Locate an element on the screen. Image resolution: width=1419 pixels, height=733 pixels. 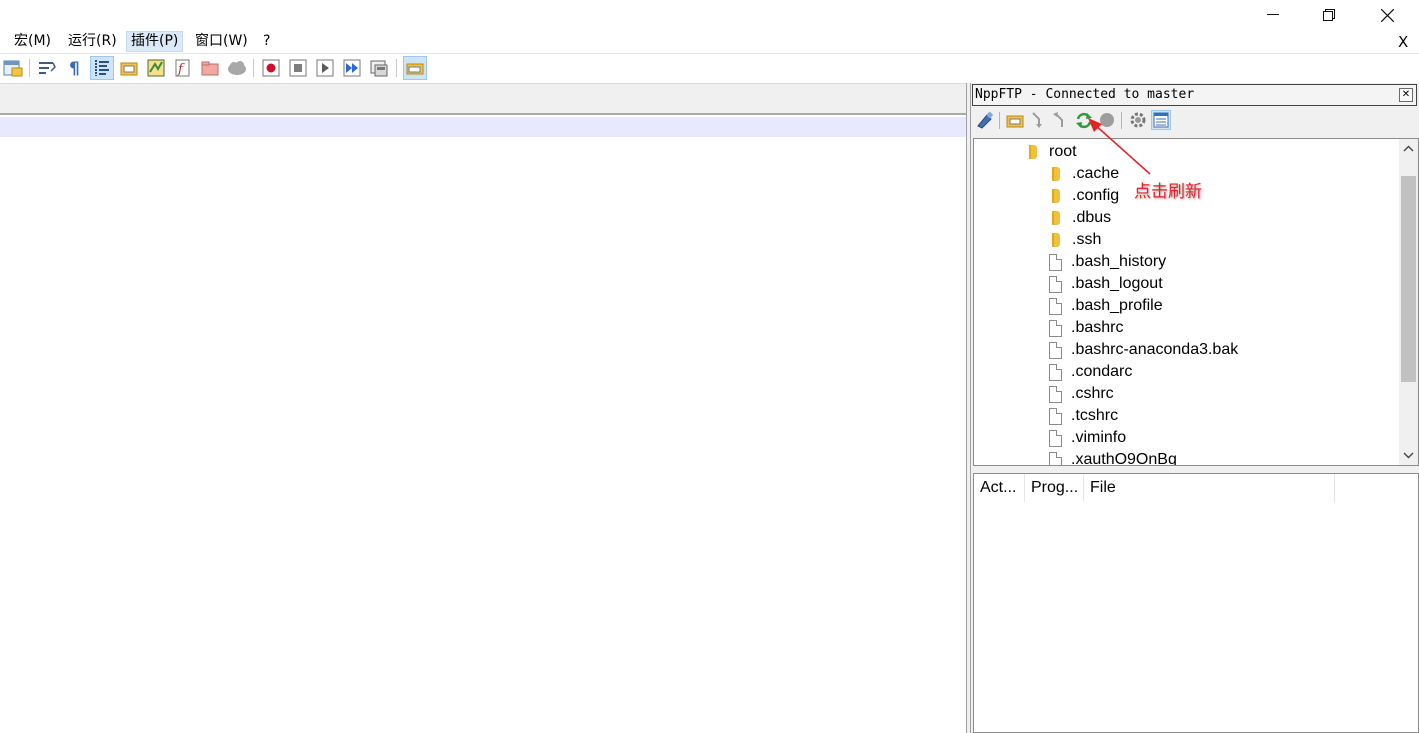
folder-workspace-icon is located at coordinates (129, 68).